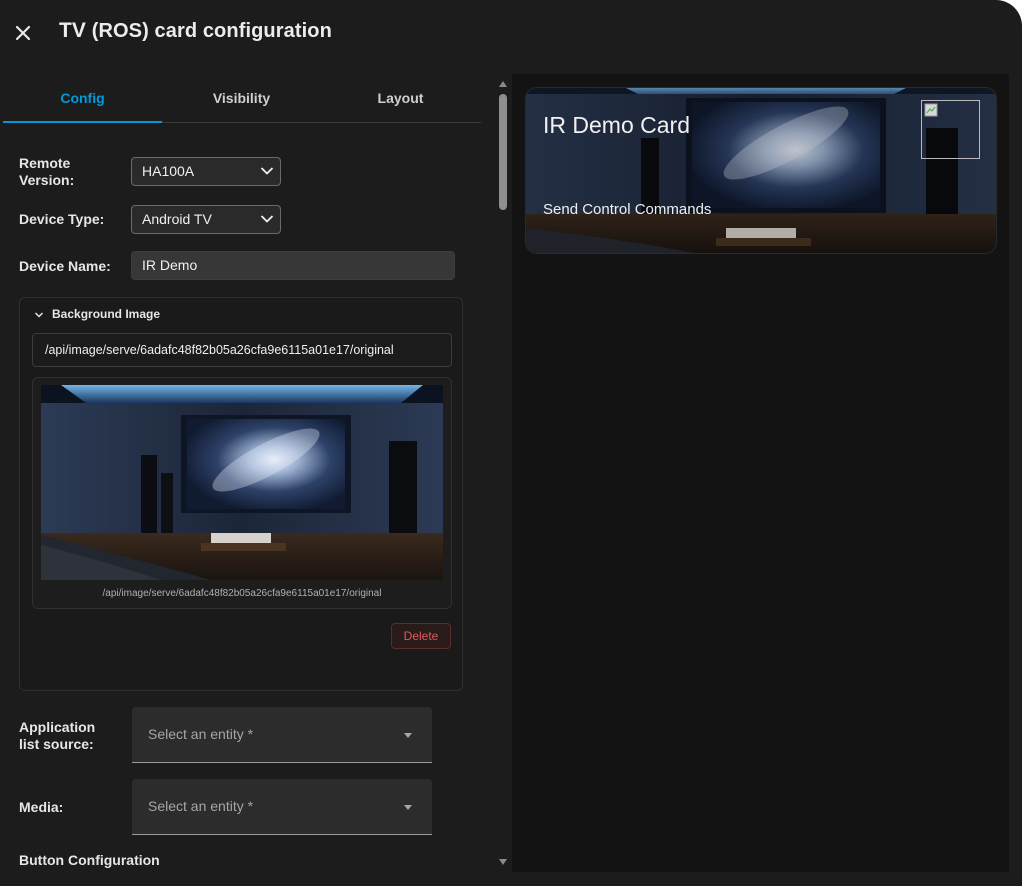  I want to click on background-image-toggle: Background Image, so click(97, 314).